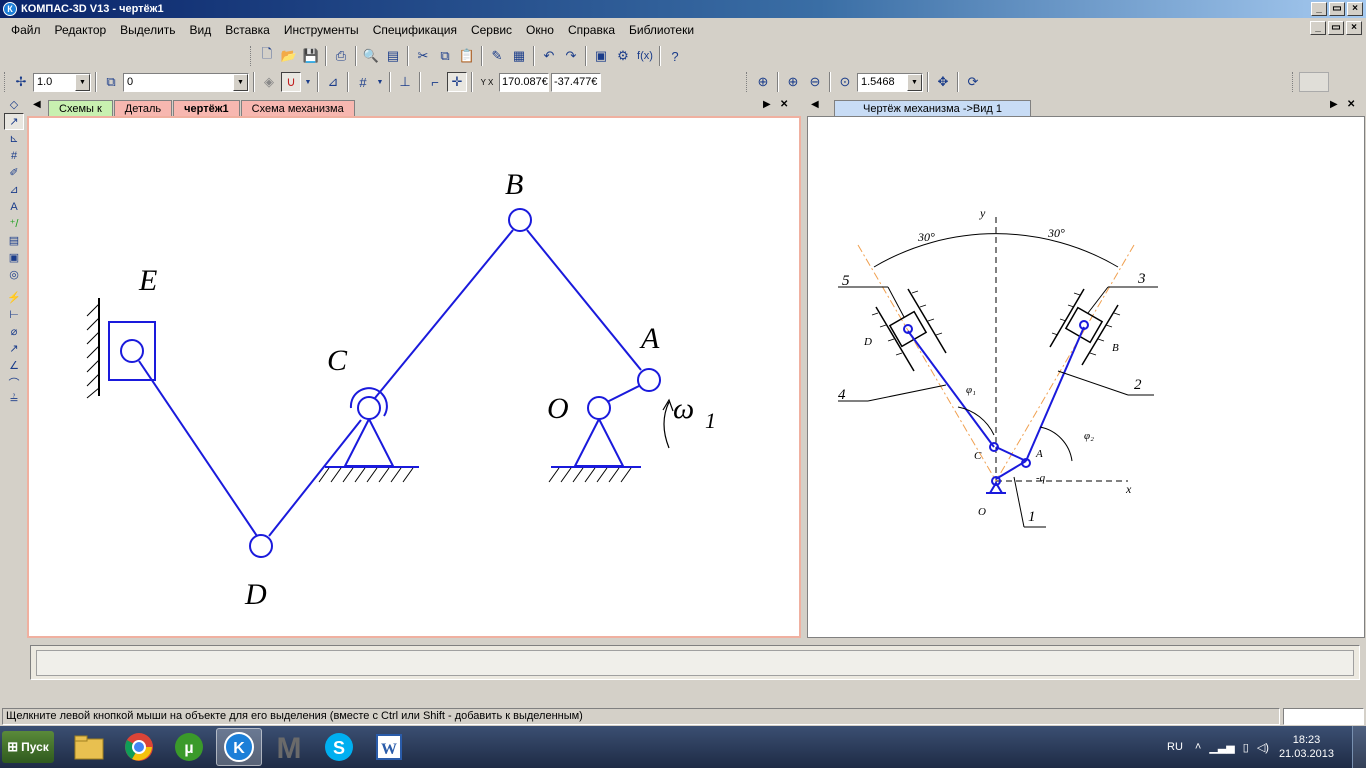  I want to click on tab-drawing1: чертёж1, so click(206, 108).